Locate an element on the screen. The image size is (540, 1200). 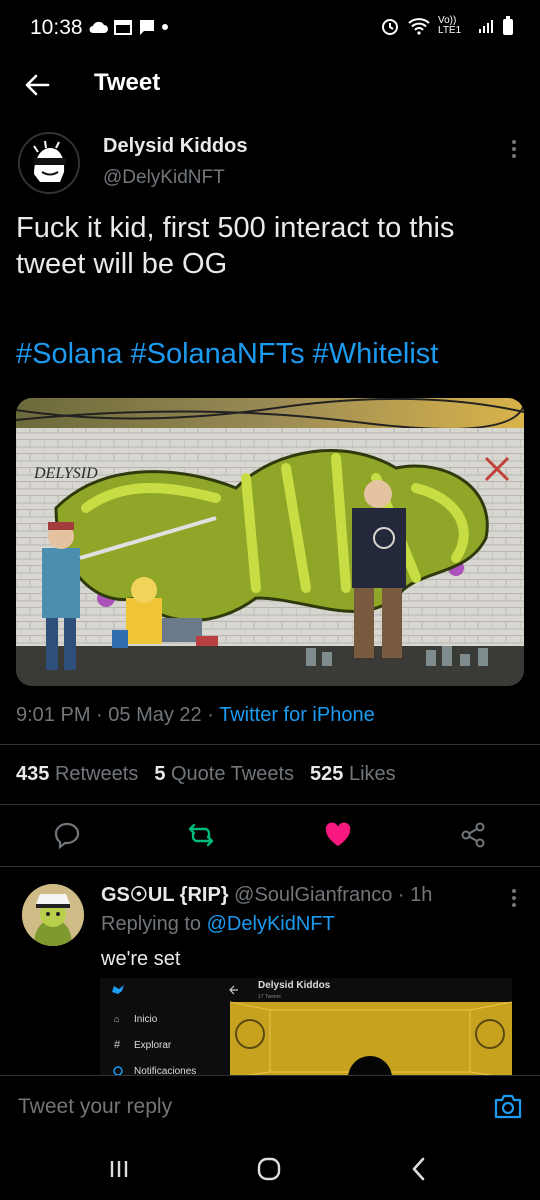
home-icon is located at coordinates (269, 1169).